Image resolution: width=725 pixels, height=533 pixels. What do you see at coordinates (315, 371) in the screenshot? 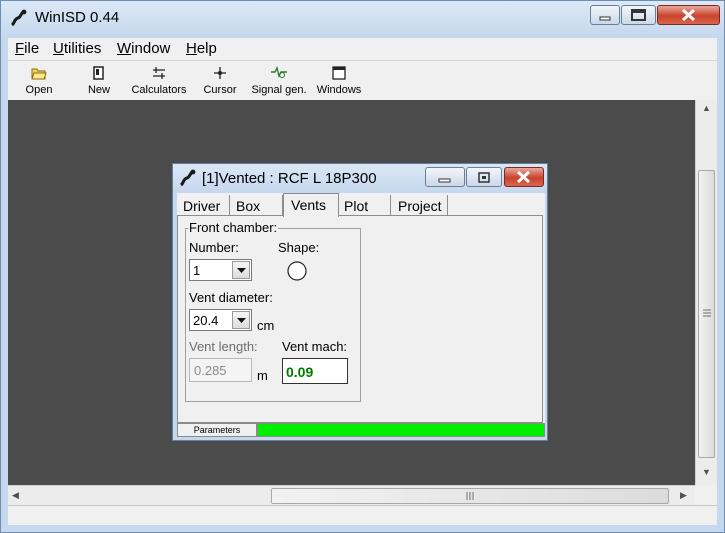
I see `vent-mach-field: 0.09` at bounding box center [315, 371].